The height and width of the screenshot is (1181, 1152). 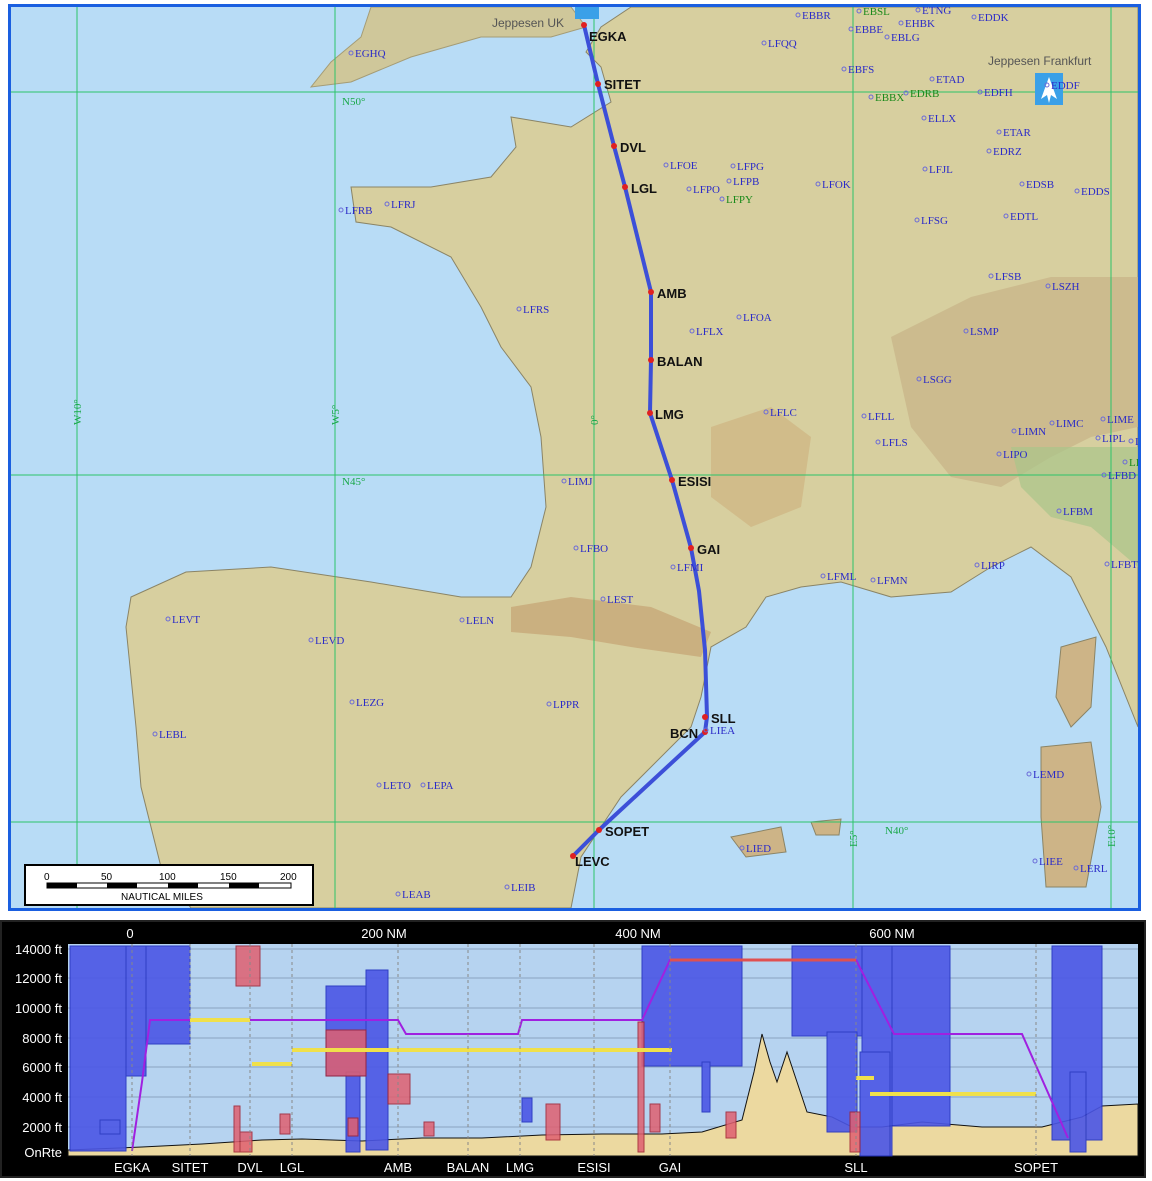 What do you see at coordinates (723, 718) in the screenshot?
I see `waypoint-label: SLL` at bounding box center [723, 718].